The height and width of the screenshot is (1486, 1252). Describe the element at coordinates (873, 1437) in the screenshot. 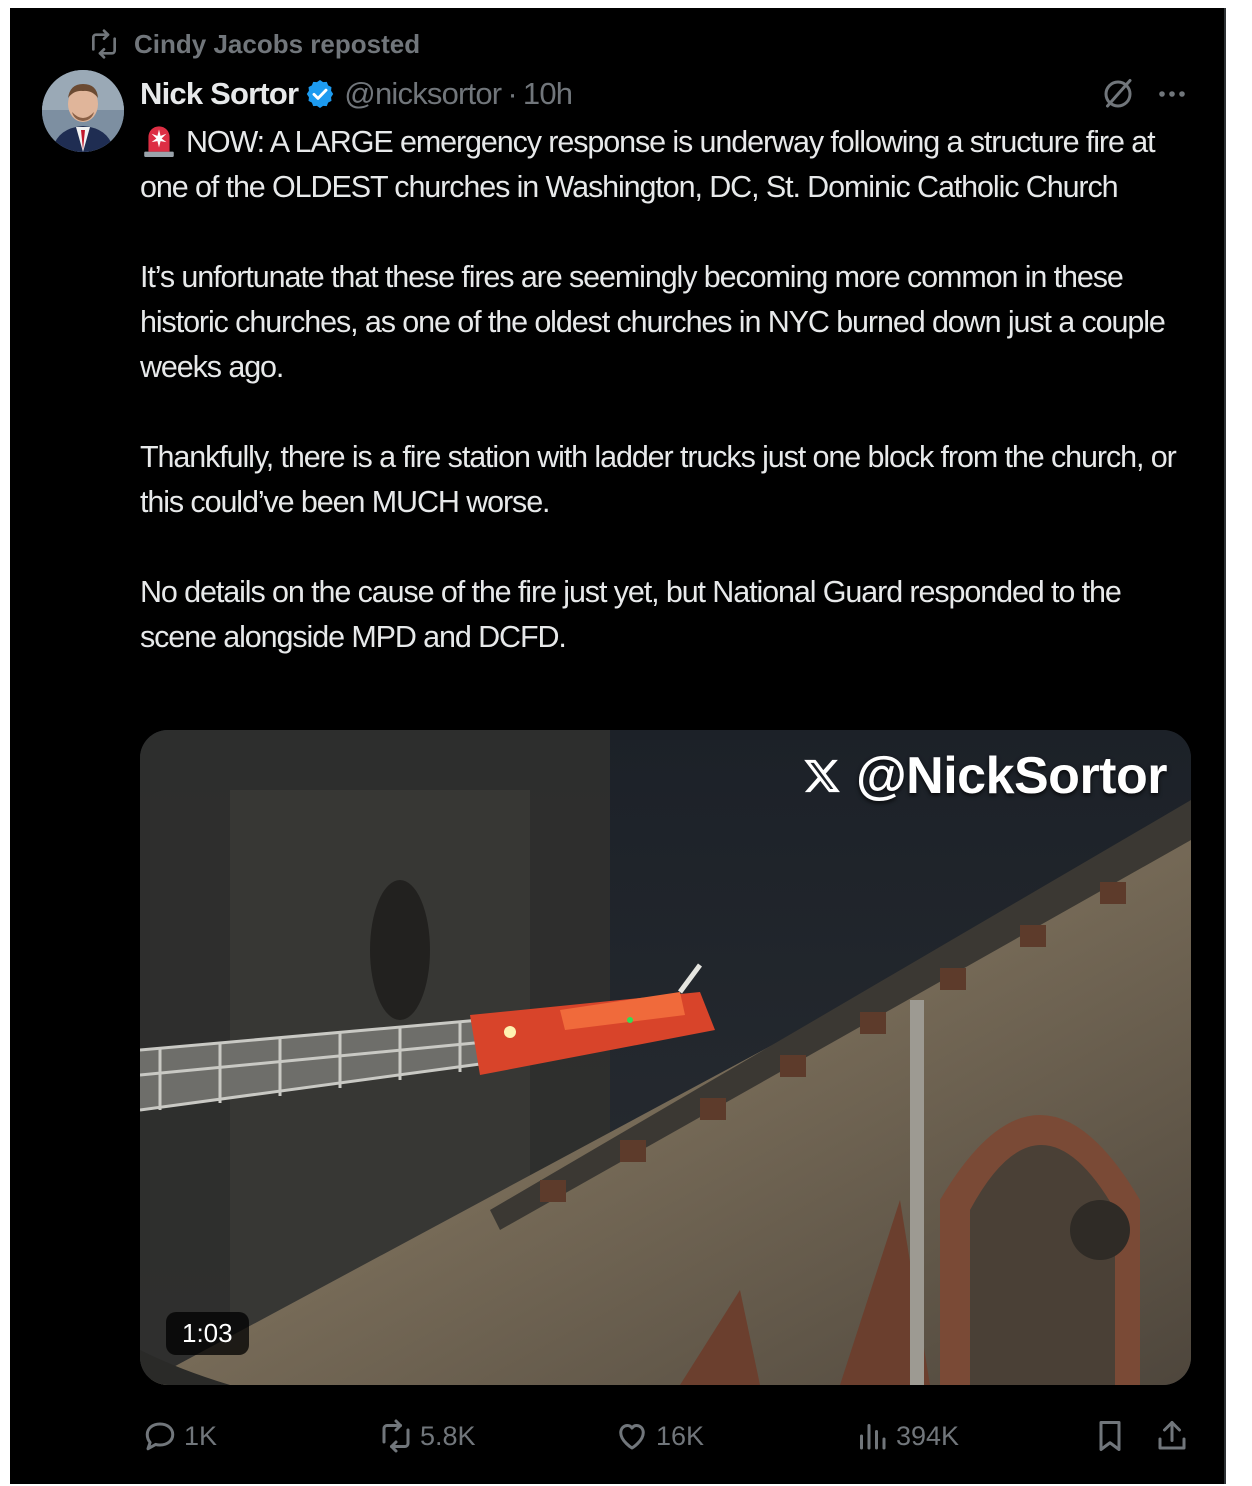

I see `analytics-icon` at that location.